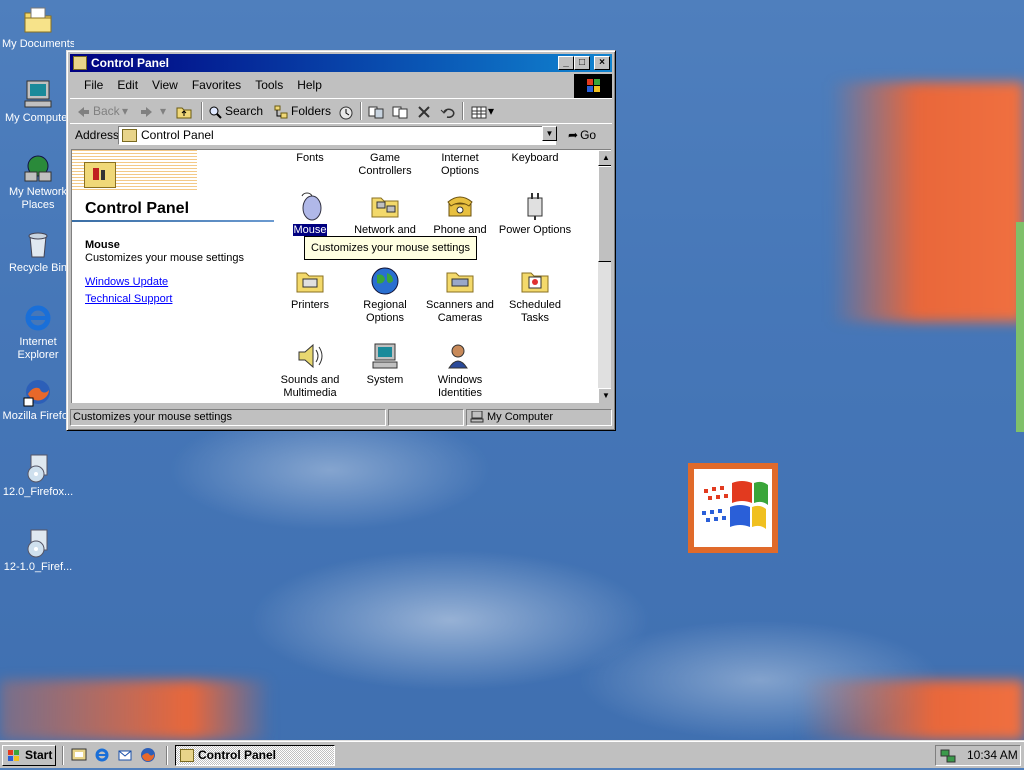 Image resolution: width=1024 pixels, height=770 pixels. I want to click on menu-file: File, so click(93, 85).